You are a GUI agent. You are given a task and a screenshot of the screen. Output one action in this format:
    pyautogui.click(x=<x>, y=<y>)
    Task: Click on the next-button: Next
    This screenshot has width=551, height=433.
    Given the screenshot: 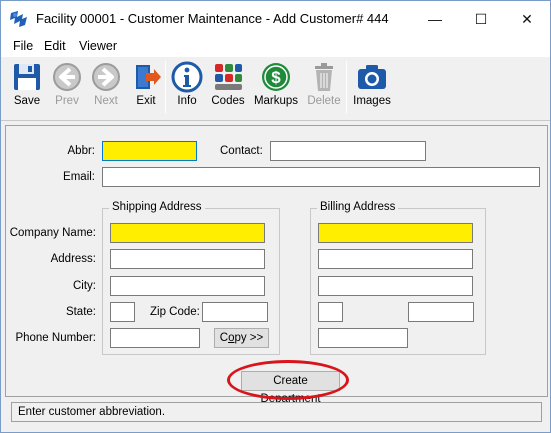 What is the action you would take?
    pyautogui.click(x=106, y=87)
    